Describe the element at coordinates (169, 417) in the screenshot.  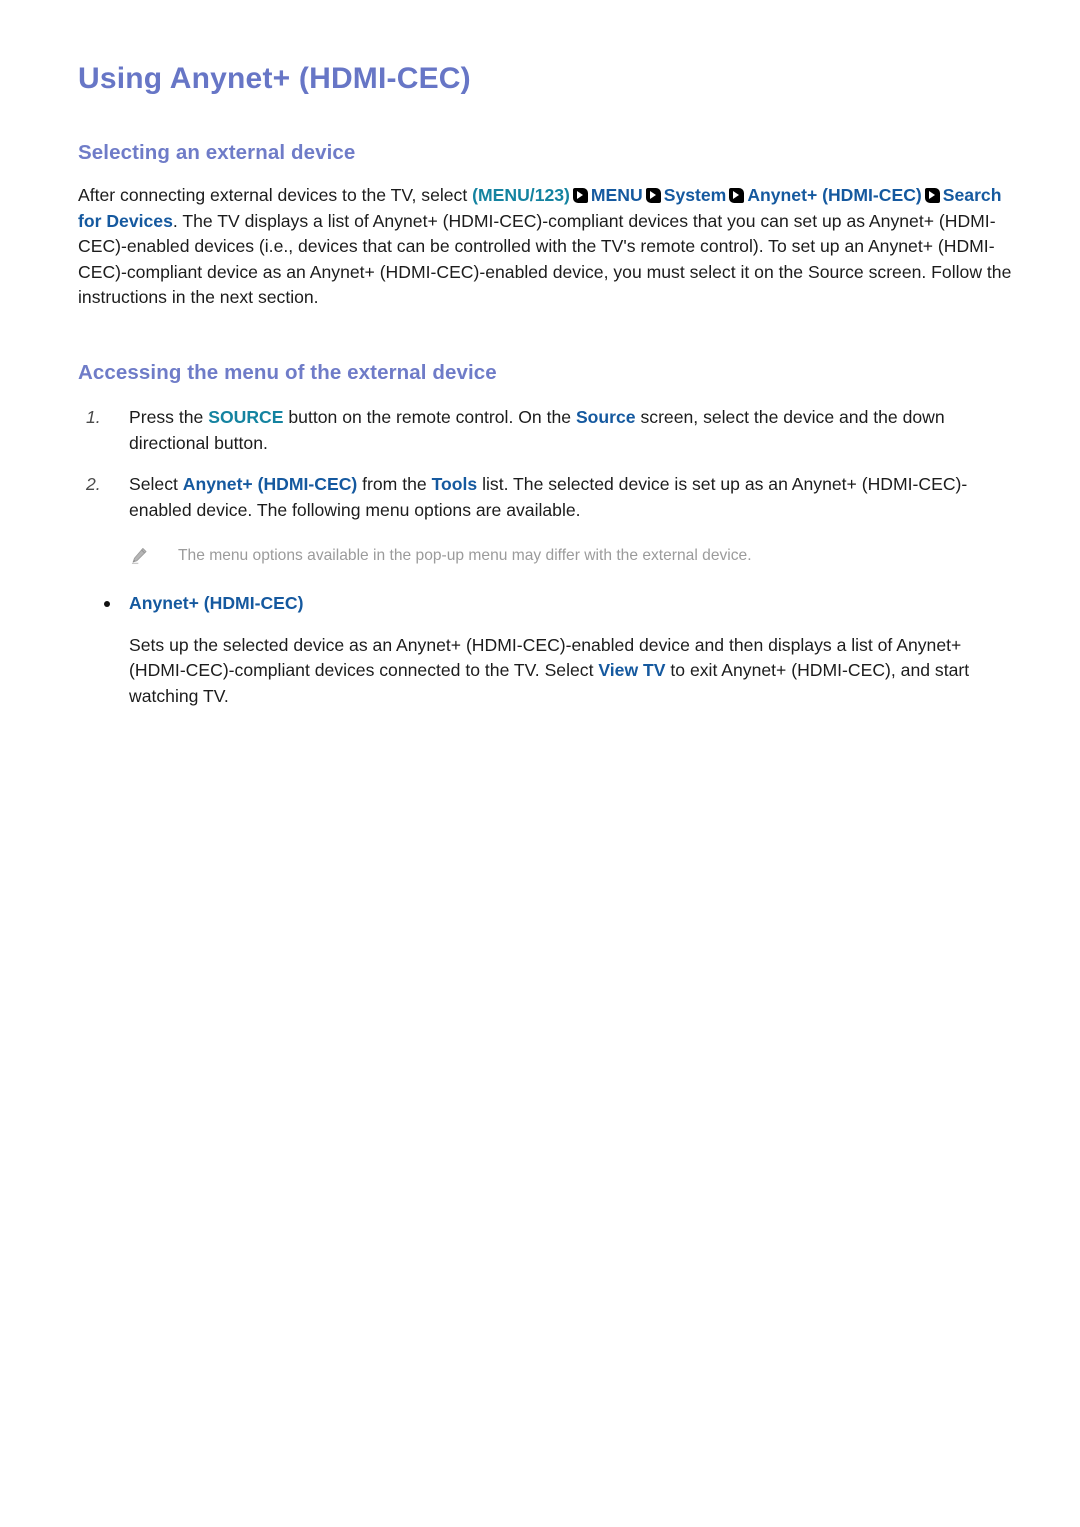
I see `step-text-pre: Press the` at that location.